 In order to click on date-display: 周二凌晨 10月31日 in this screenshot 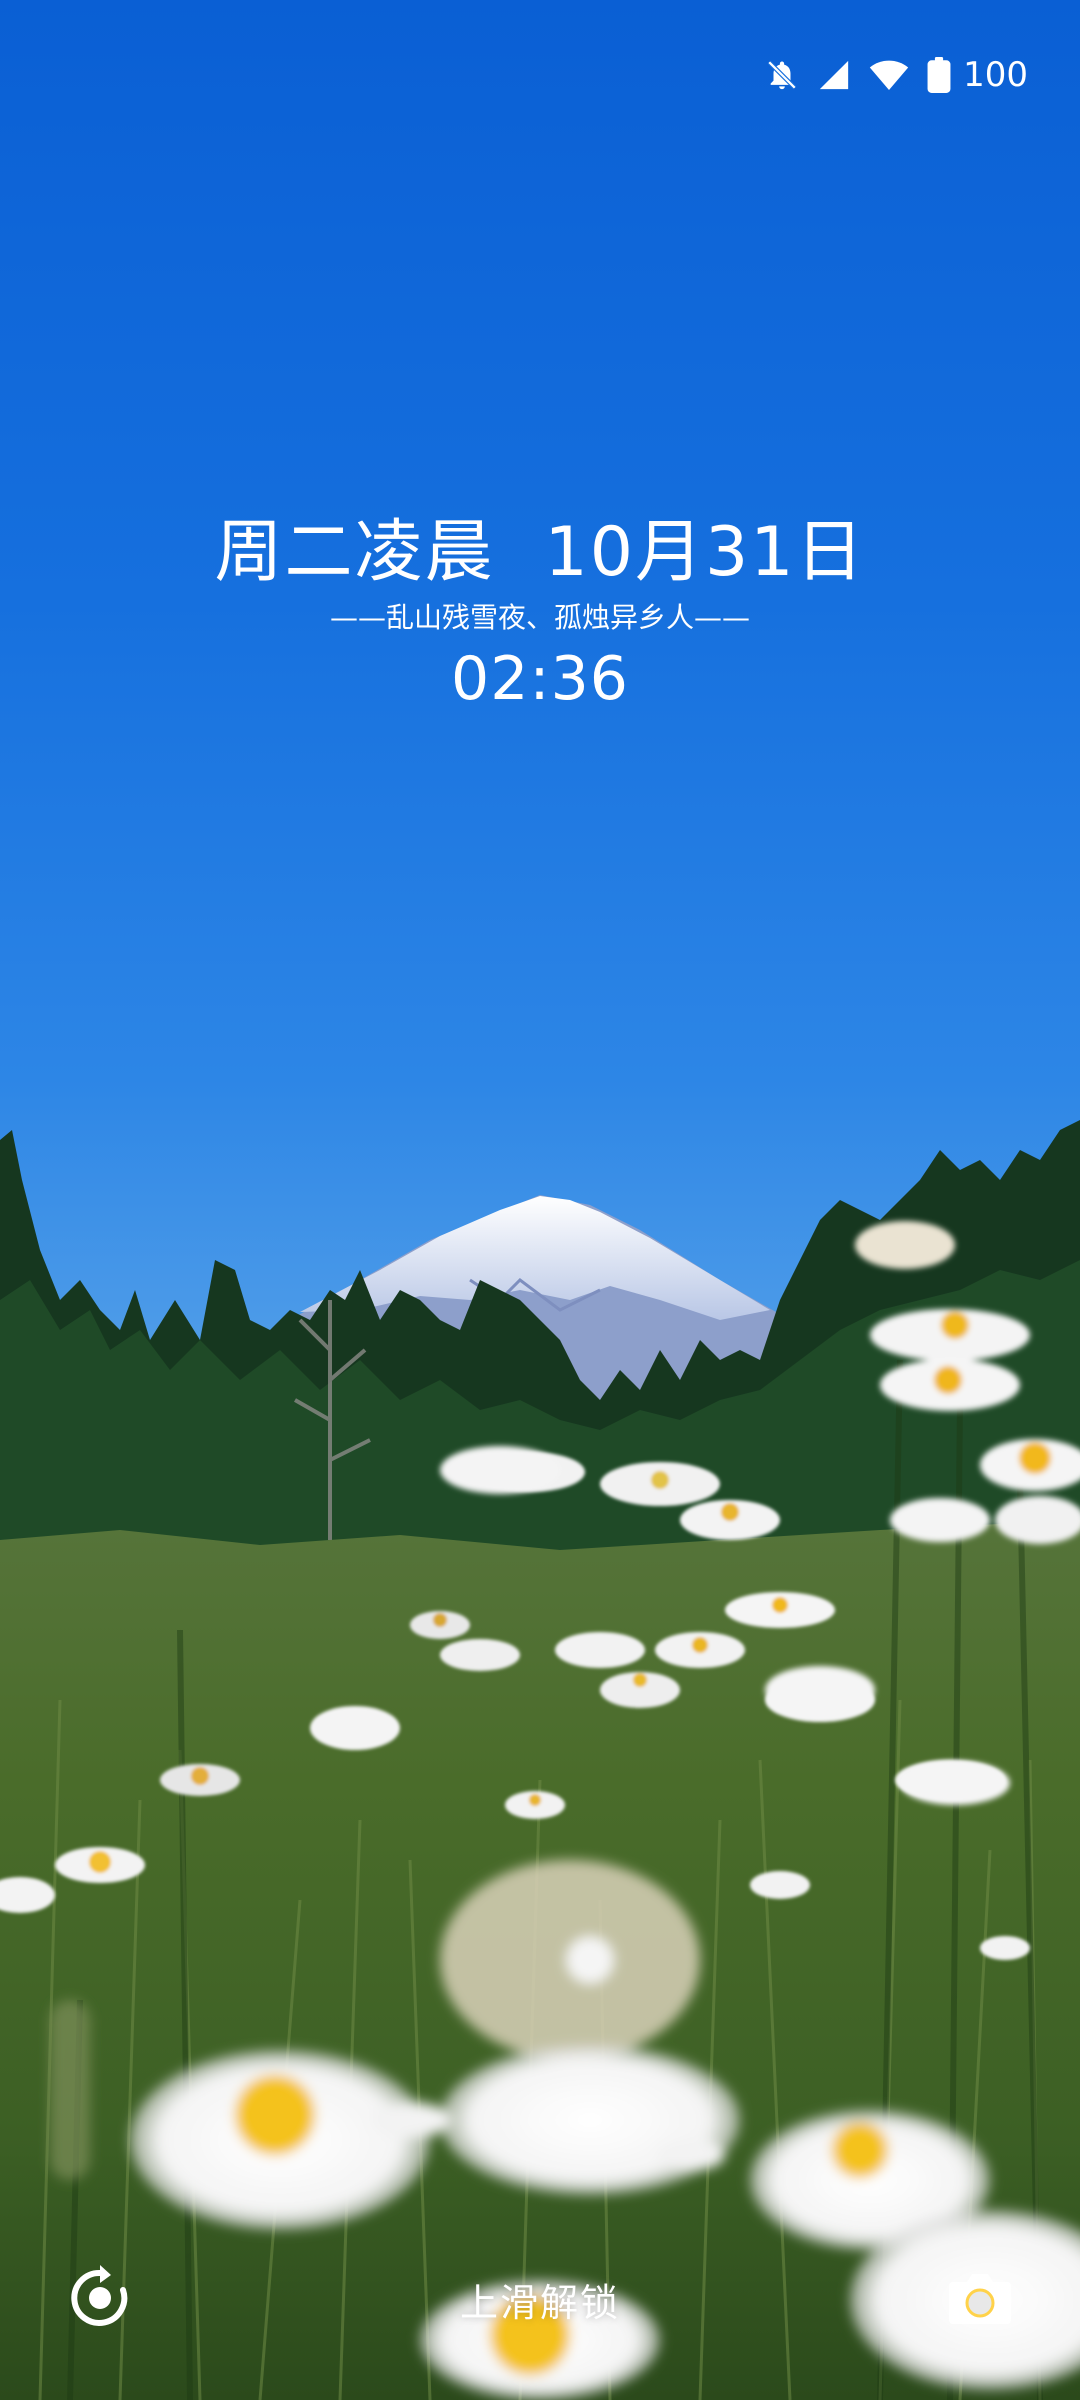, I will do `click(540, 545)`.